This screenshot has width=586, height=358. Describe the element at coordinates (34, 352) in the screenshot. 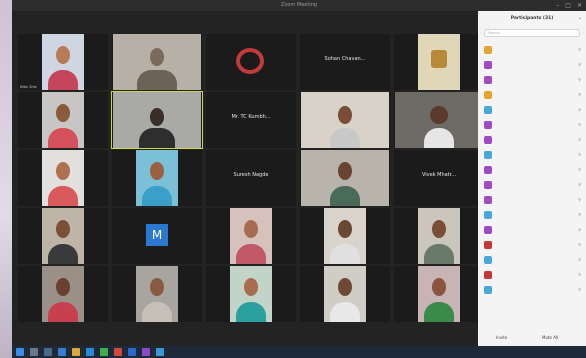

I see `search-icon` at that location.